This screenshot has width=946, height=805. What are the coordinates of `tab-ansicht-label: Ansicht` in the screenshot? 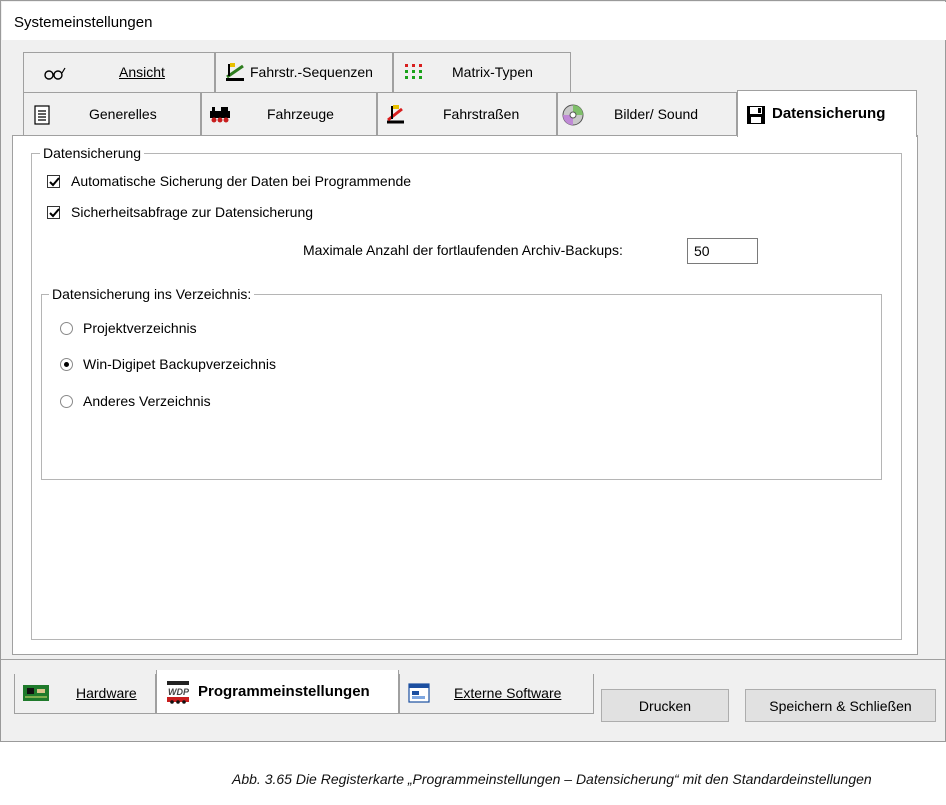 It's located at (142, 72).